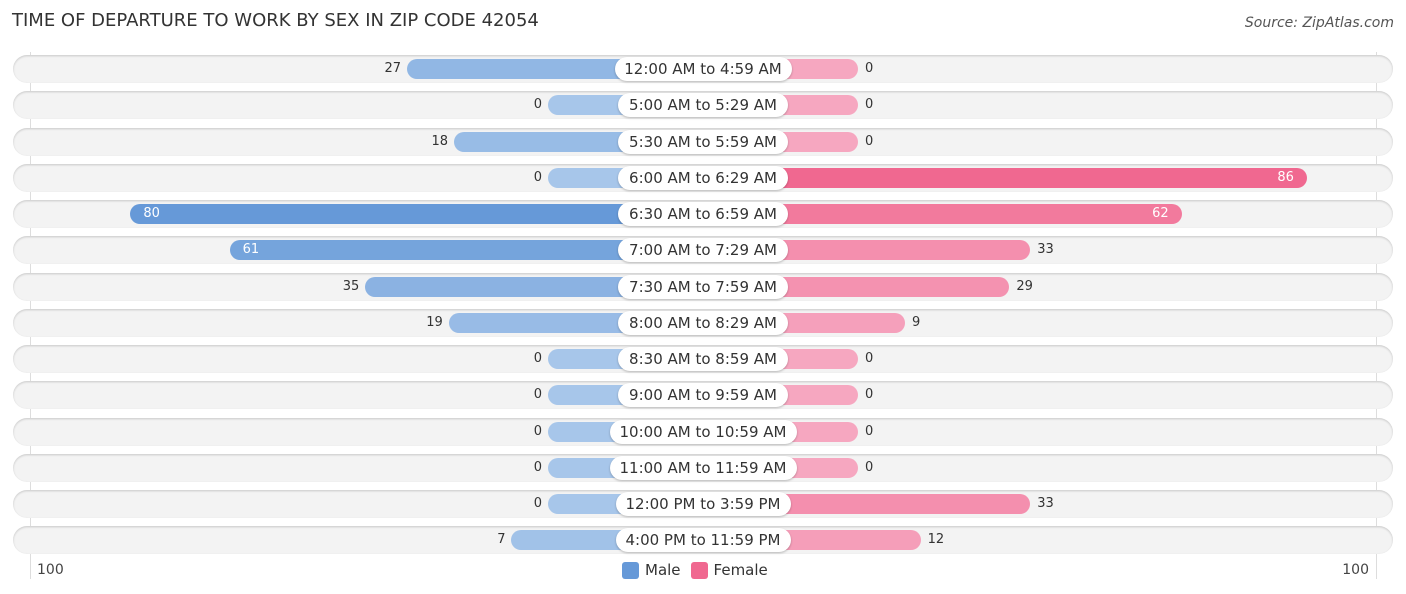 The height and width of the screenshot is (594, 1406). I want to click on category-label: 5:30 AM to 5:59 AM, so click(703, 141).